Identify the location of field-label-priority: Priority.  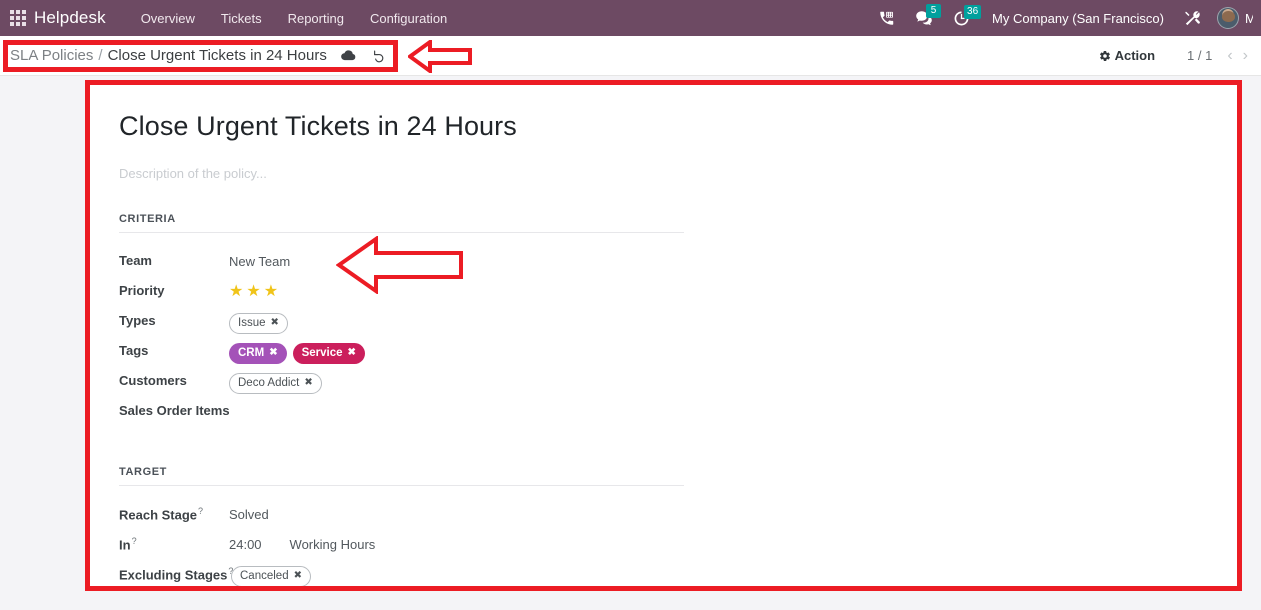
(142, 290).